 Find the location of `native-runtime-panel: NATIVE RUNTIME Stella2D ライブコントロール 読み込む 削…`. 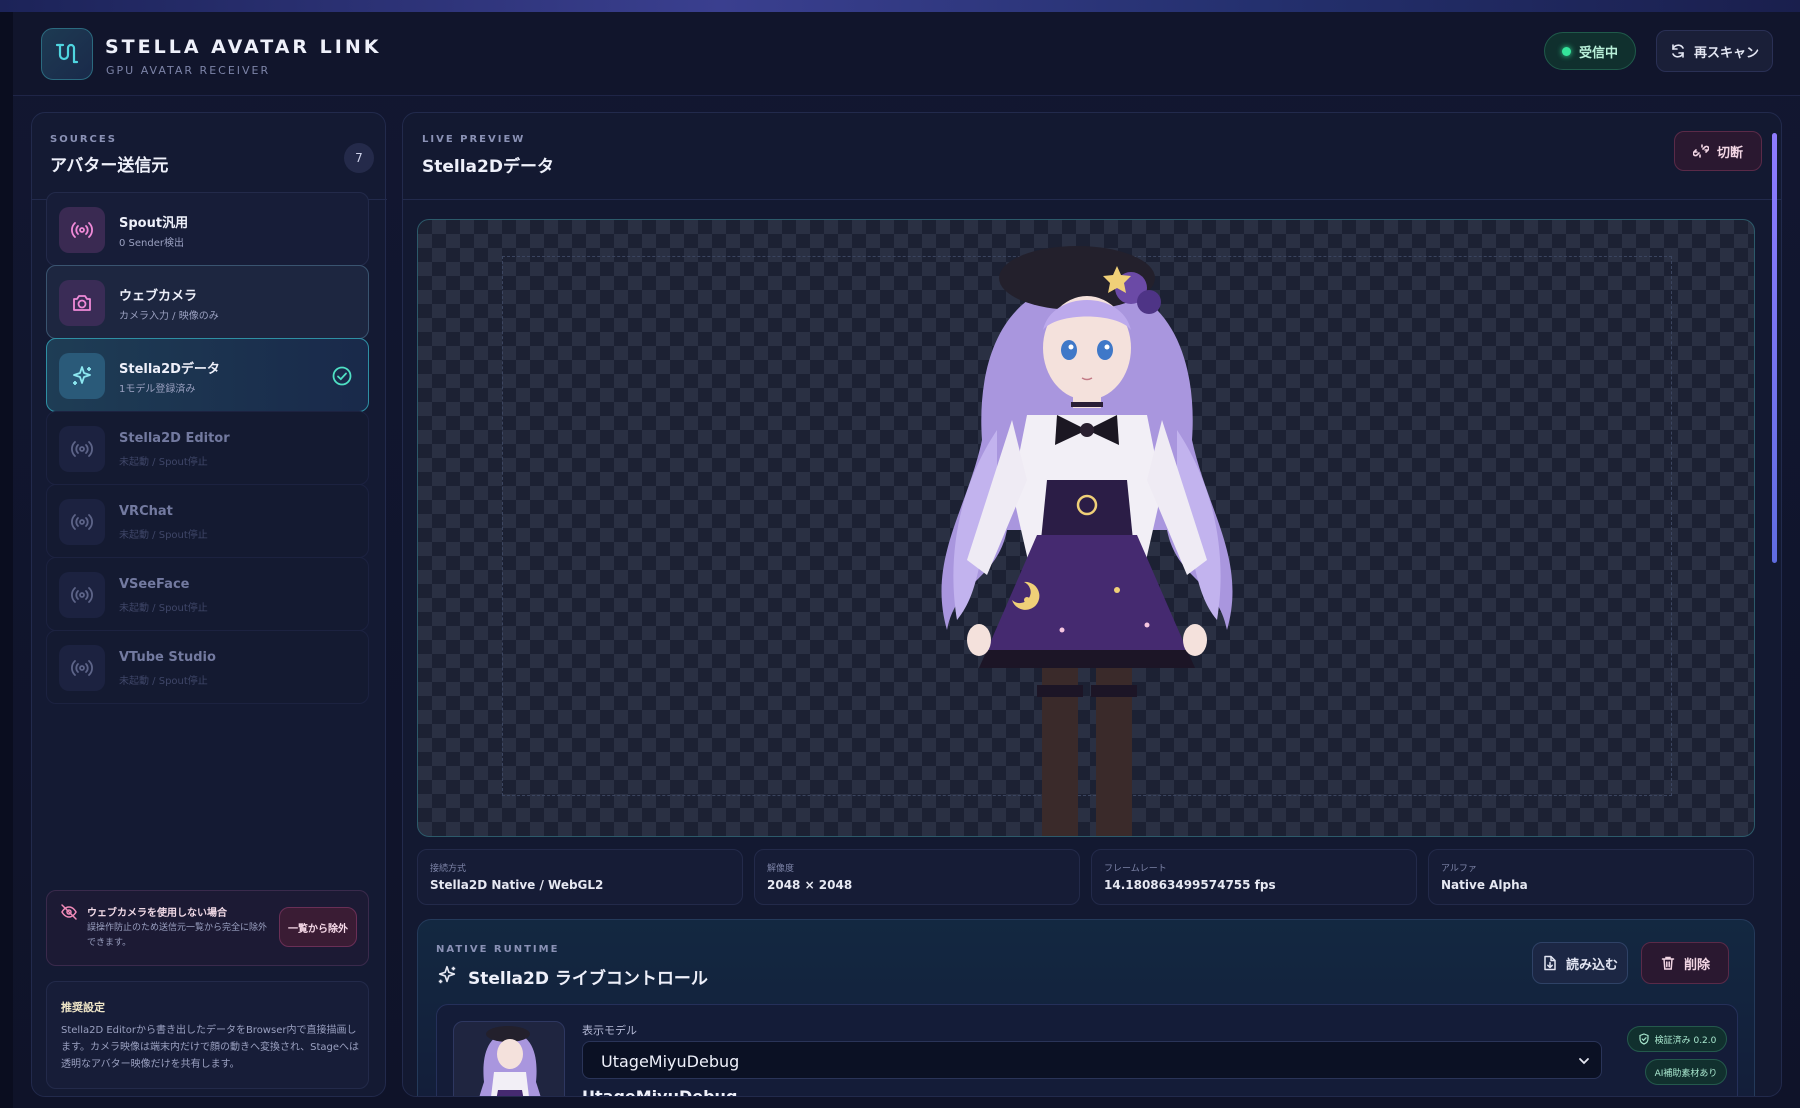

native-runtime-panel: NATIVE RUNTIME Stella2D ライブコントロール 読み込む 削… is located at coordinates (1086, 1008).